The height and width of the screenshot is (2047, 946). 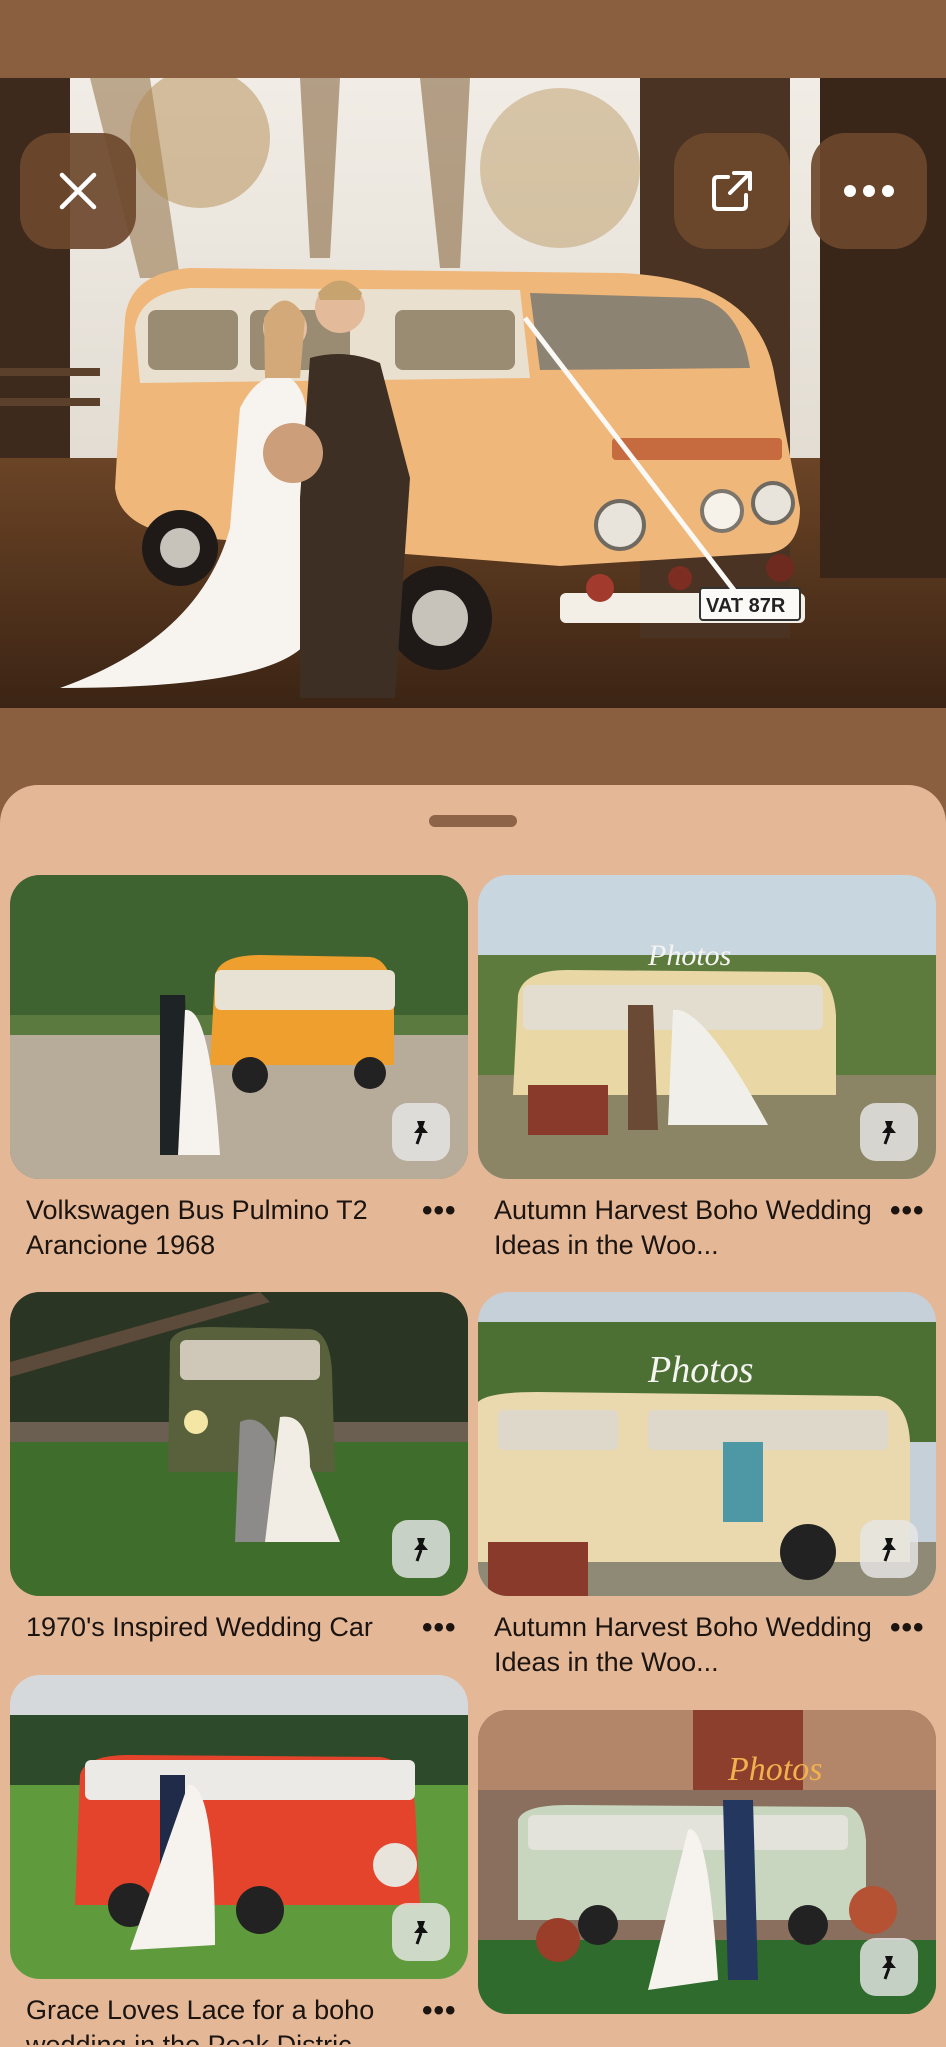 I want to click on external-link-icon, so click(x=732, y=191).